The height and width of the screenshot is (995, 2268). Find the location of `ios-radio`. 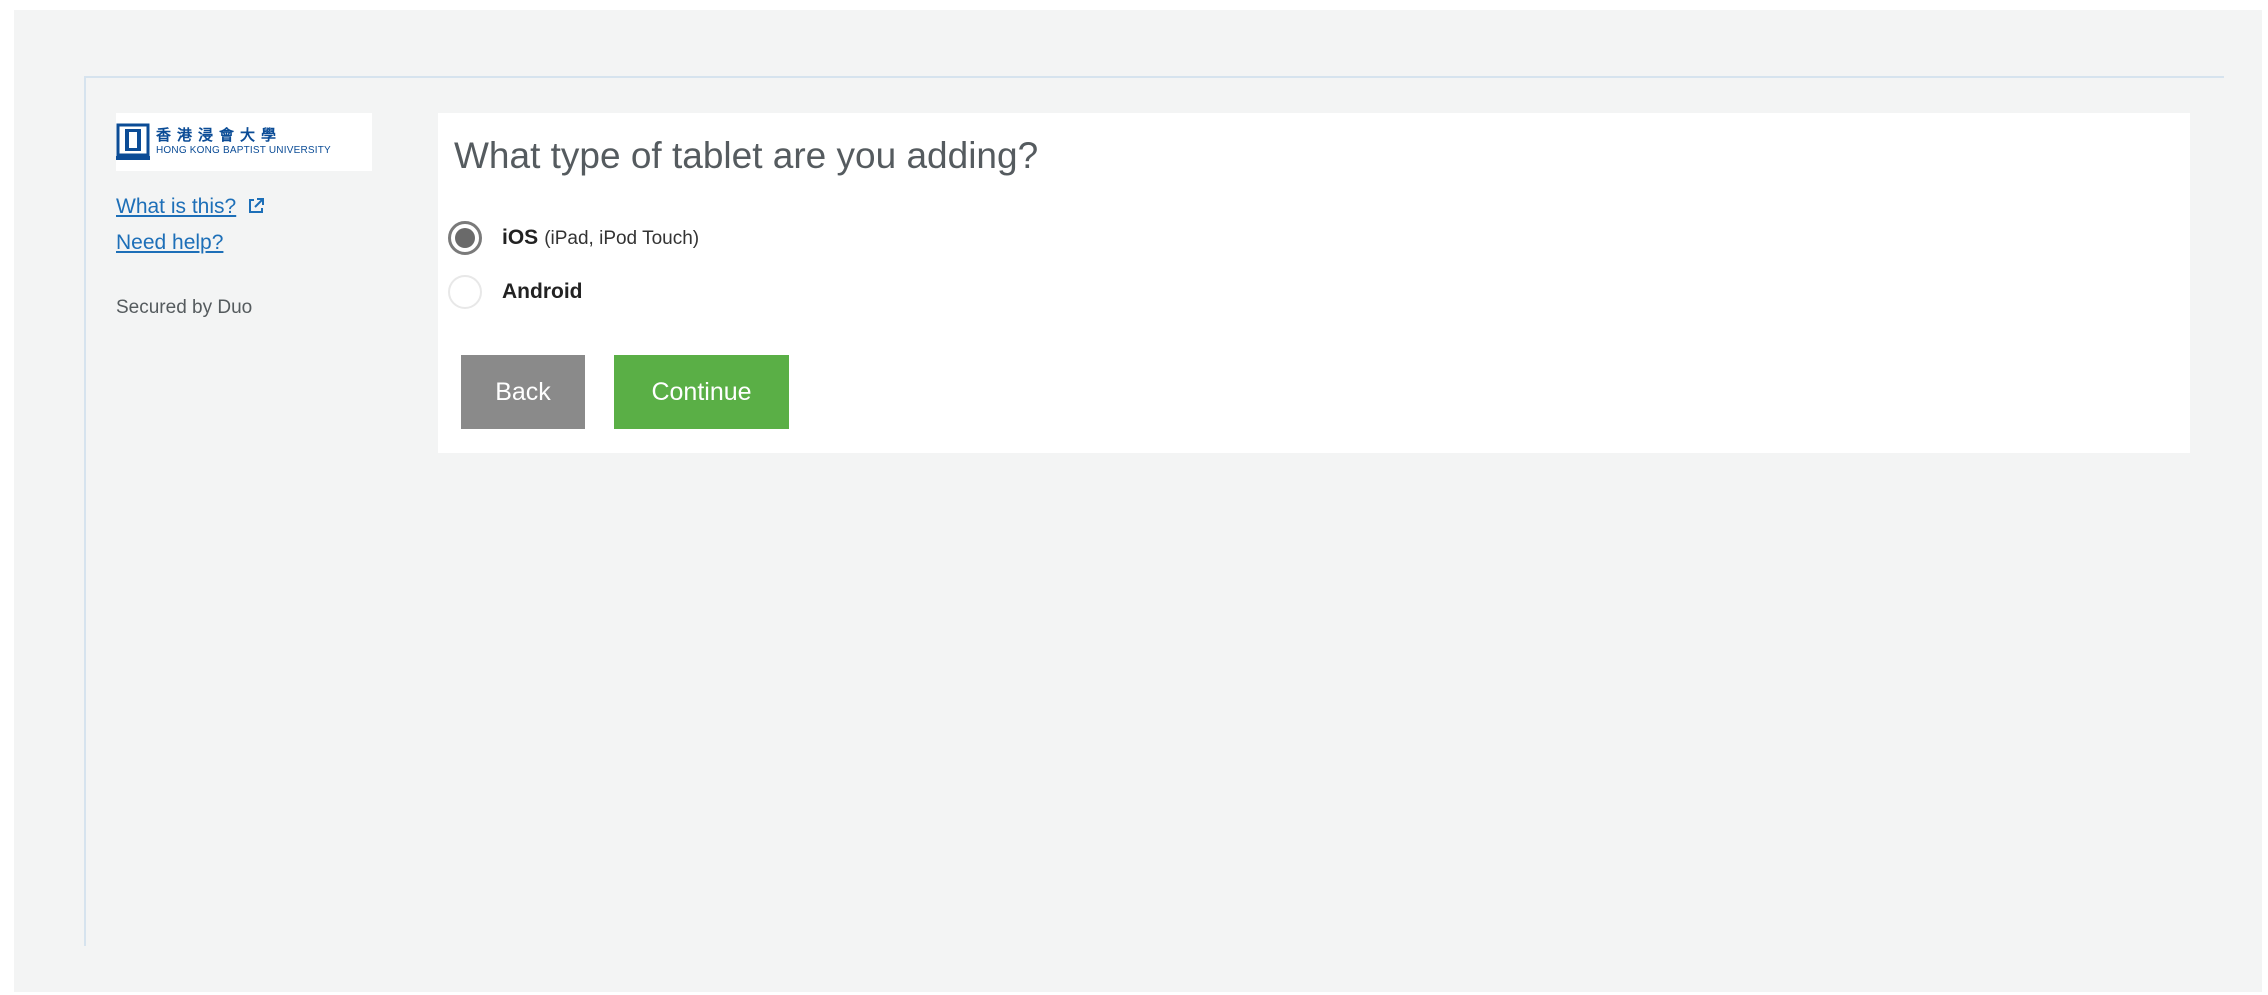

ios-radio is located at coordinates (465, 238).